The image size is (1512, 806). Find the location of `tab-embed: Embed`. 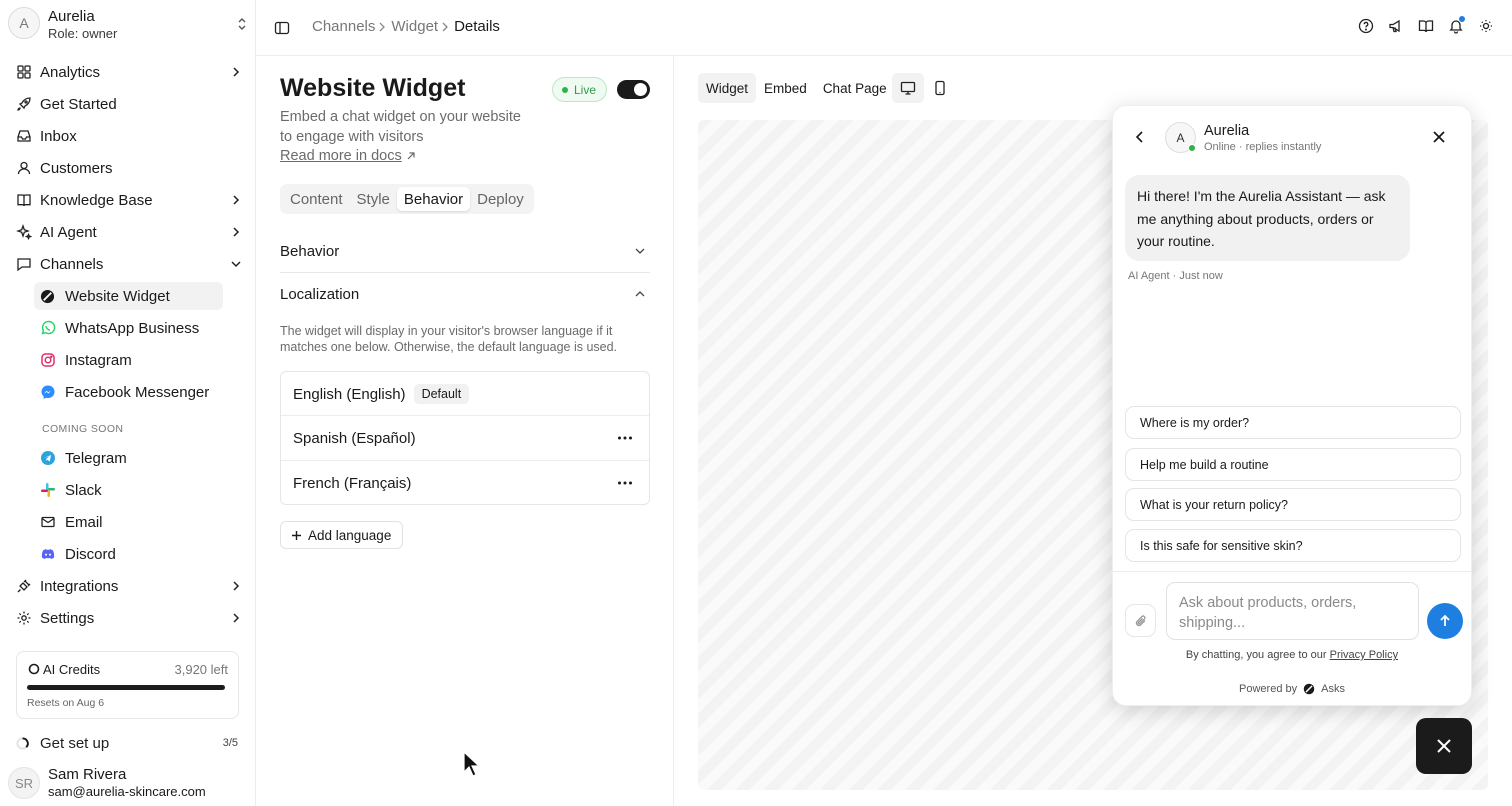

tab-embed: Embed is located at coordinates (785, 88).